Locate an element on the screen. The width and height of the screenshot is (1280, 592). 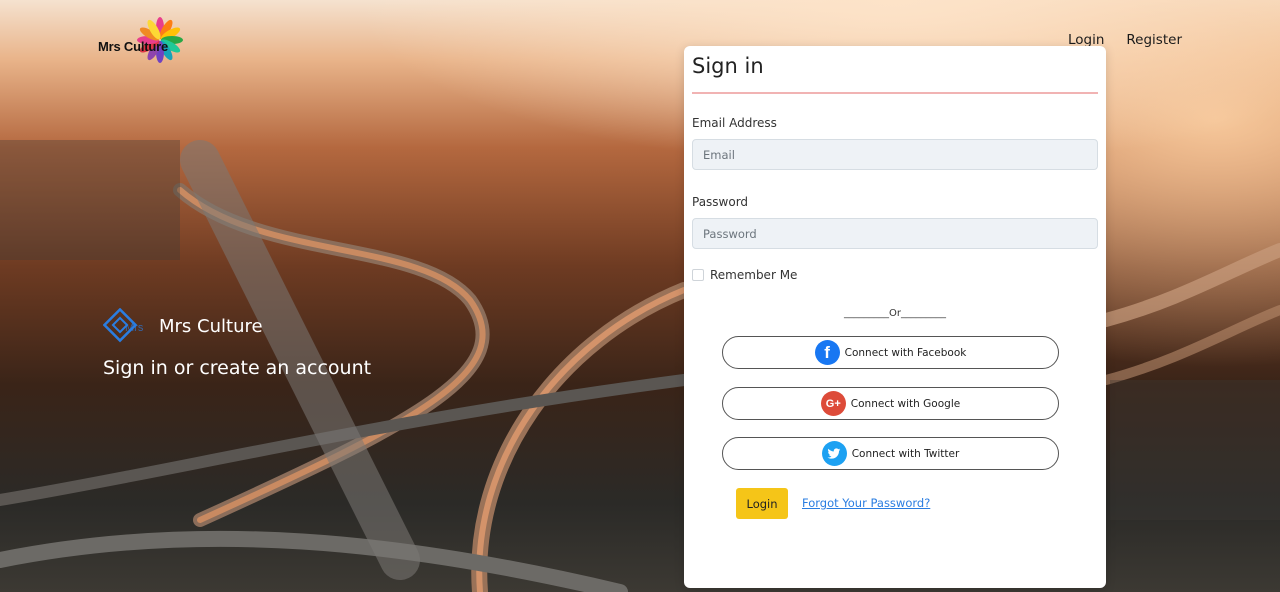
email-label: Email Address is located at coordinates (734, 123).